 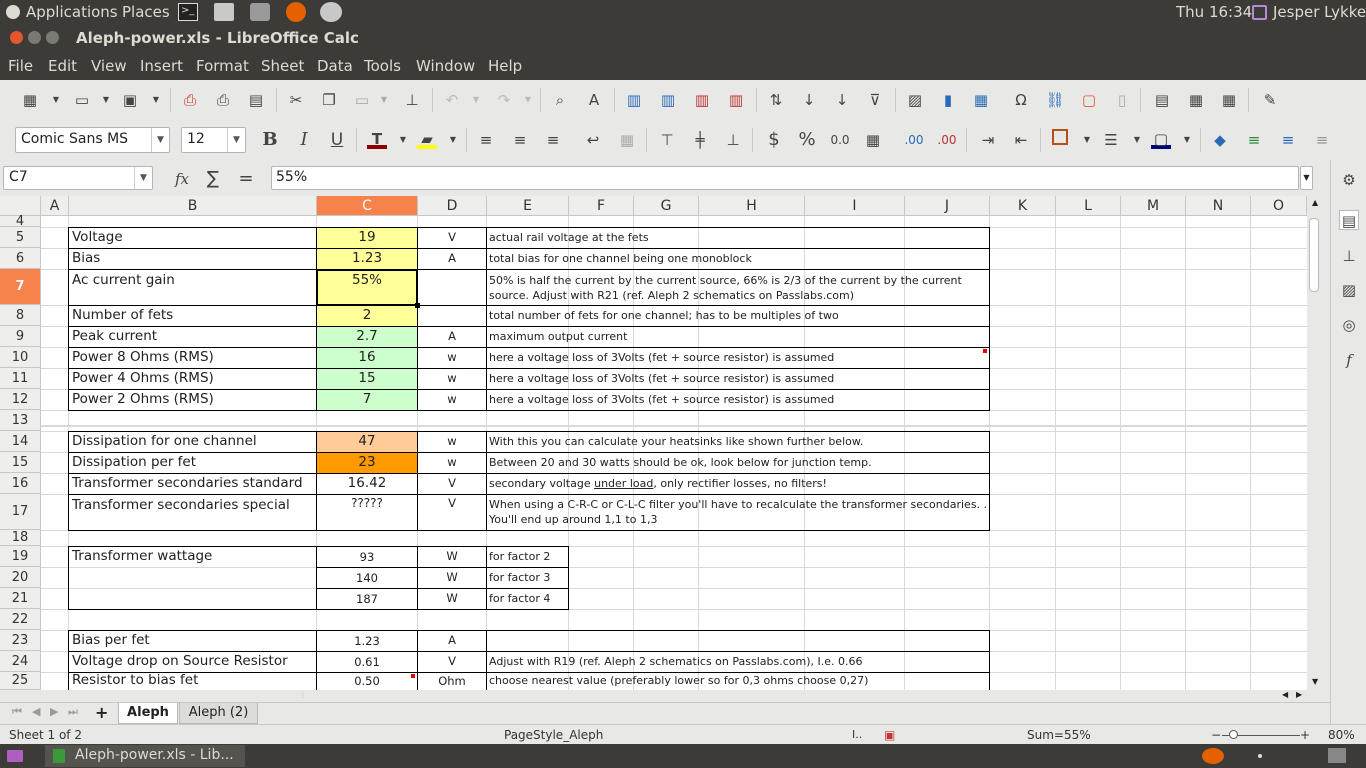 What do you see at coordinates (192, 661) in the screenshot?
I see `cell-b24: Voltage drop on Source Resistor` at bounding box center [192, 661].